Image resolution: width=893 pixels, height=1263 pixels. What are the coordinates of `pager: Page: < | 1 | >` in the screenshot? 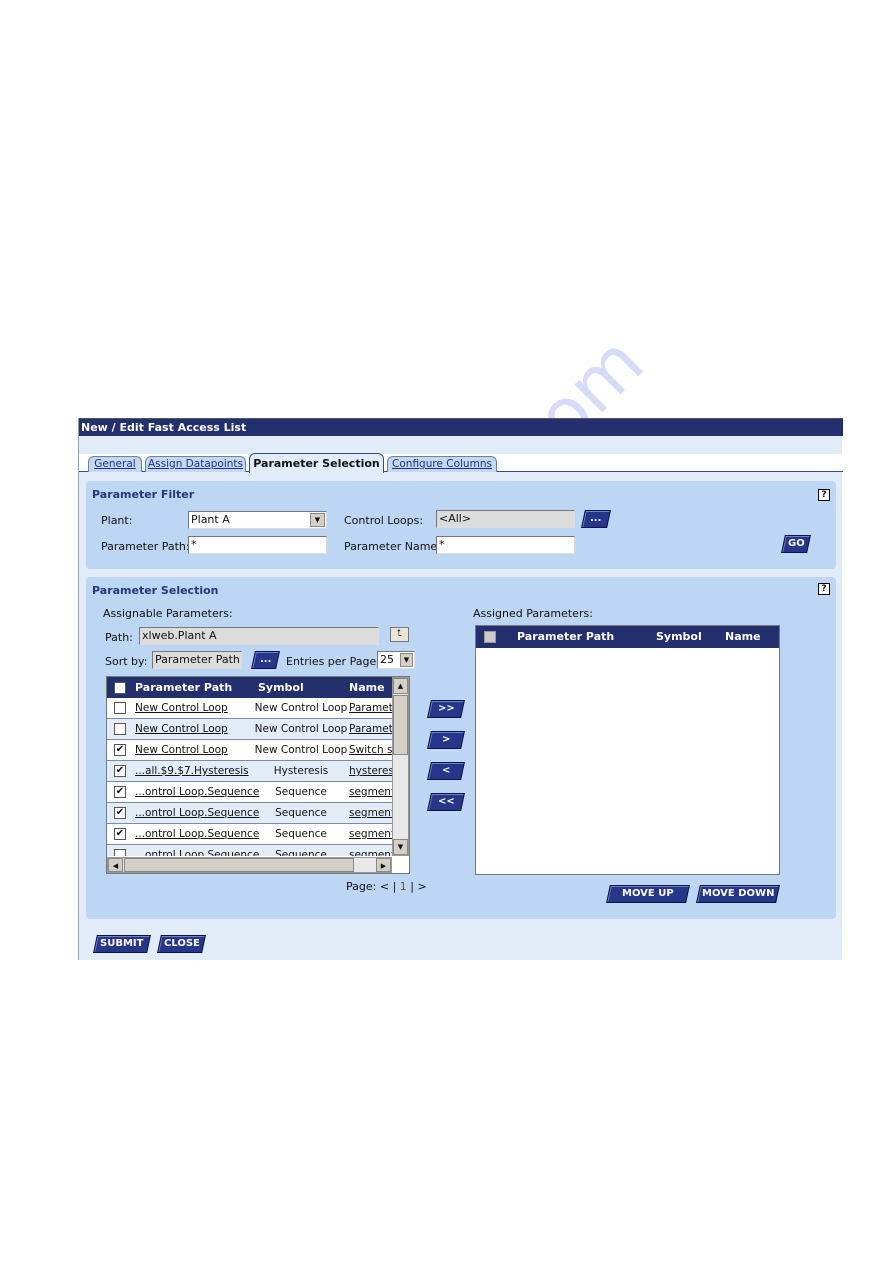 It's located at (386, 886).